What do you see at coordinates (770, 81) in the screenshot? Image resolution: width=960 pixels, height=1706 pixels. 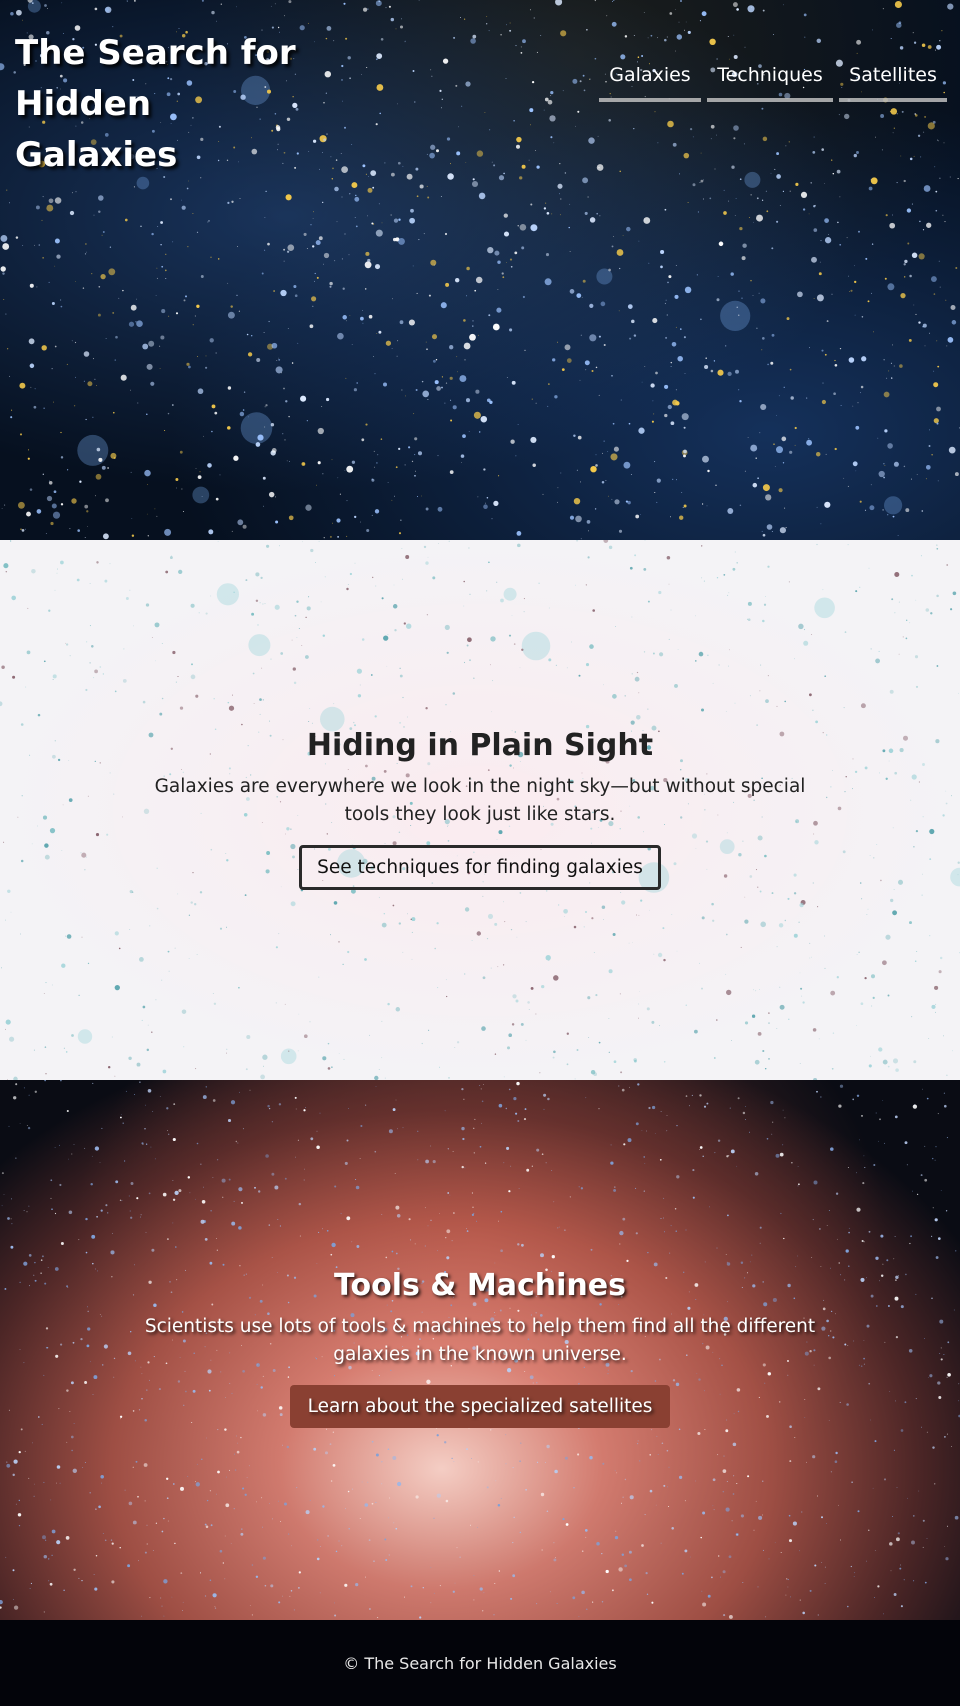 I see `nav-link-techniques: Techniques` at bounding box center [770, 81].